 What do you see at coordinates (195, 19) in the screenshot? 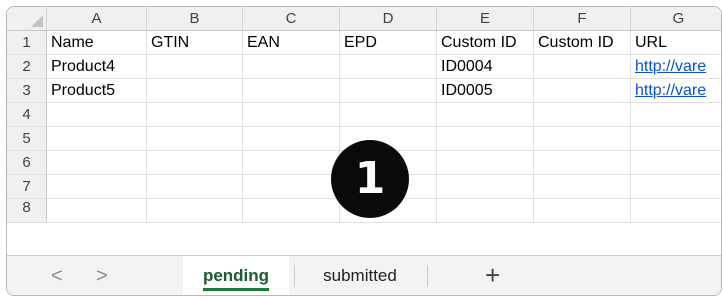
I see `column-header-b: B` at bounding box center [195, 19].